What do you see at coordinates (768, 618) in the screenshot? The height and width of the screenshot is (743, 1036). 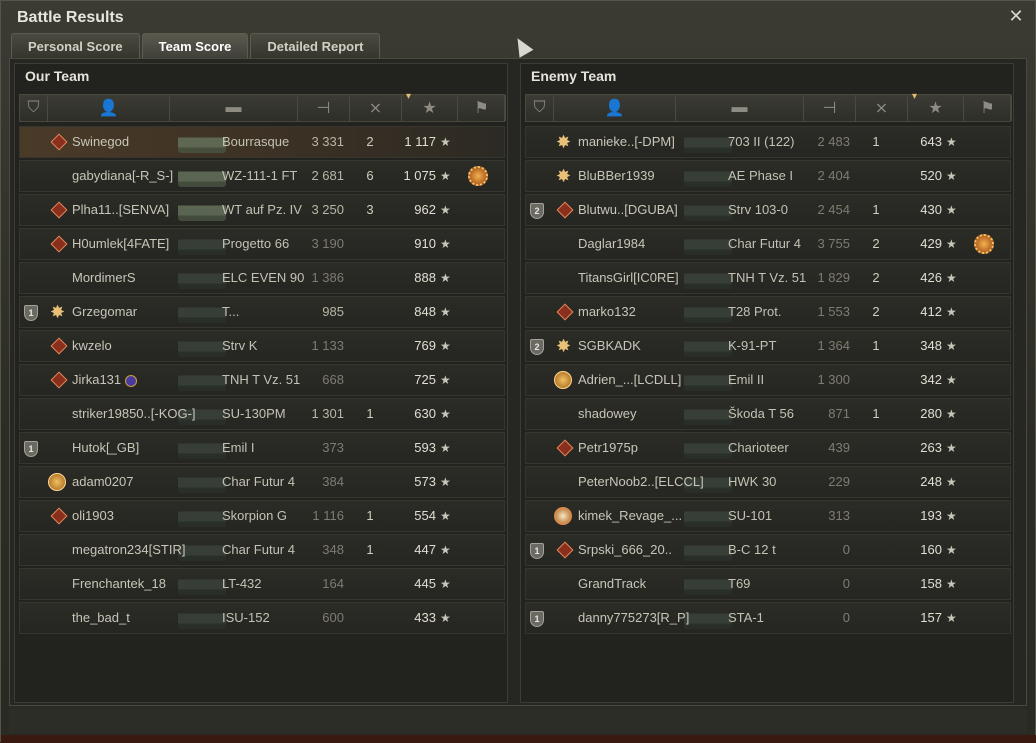 I see `enemy-team-player-row: 1 danny775273[R_P] STA-1 0 157 ★` at bounding box center [768, 618].